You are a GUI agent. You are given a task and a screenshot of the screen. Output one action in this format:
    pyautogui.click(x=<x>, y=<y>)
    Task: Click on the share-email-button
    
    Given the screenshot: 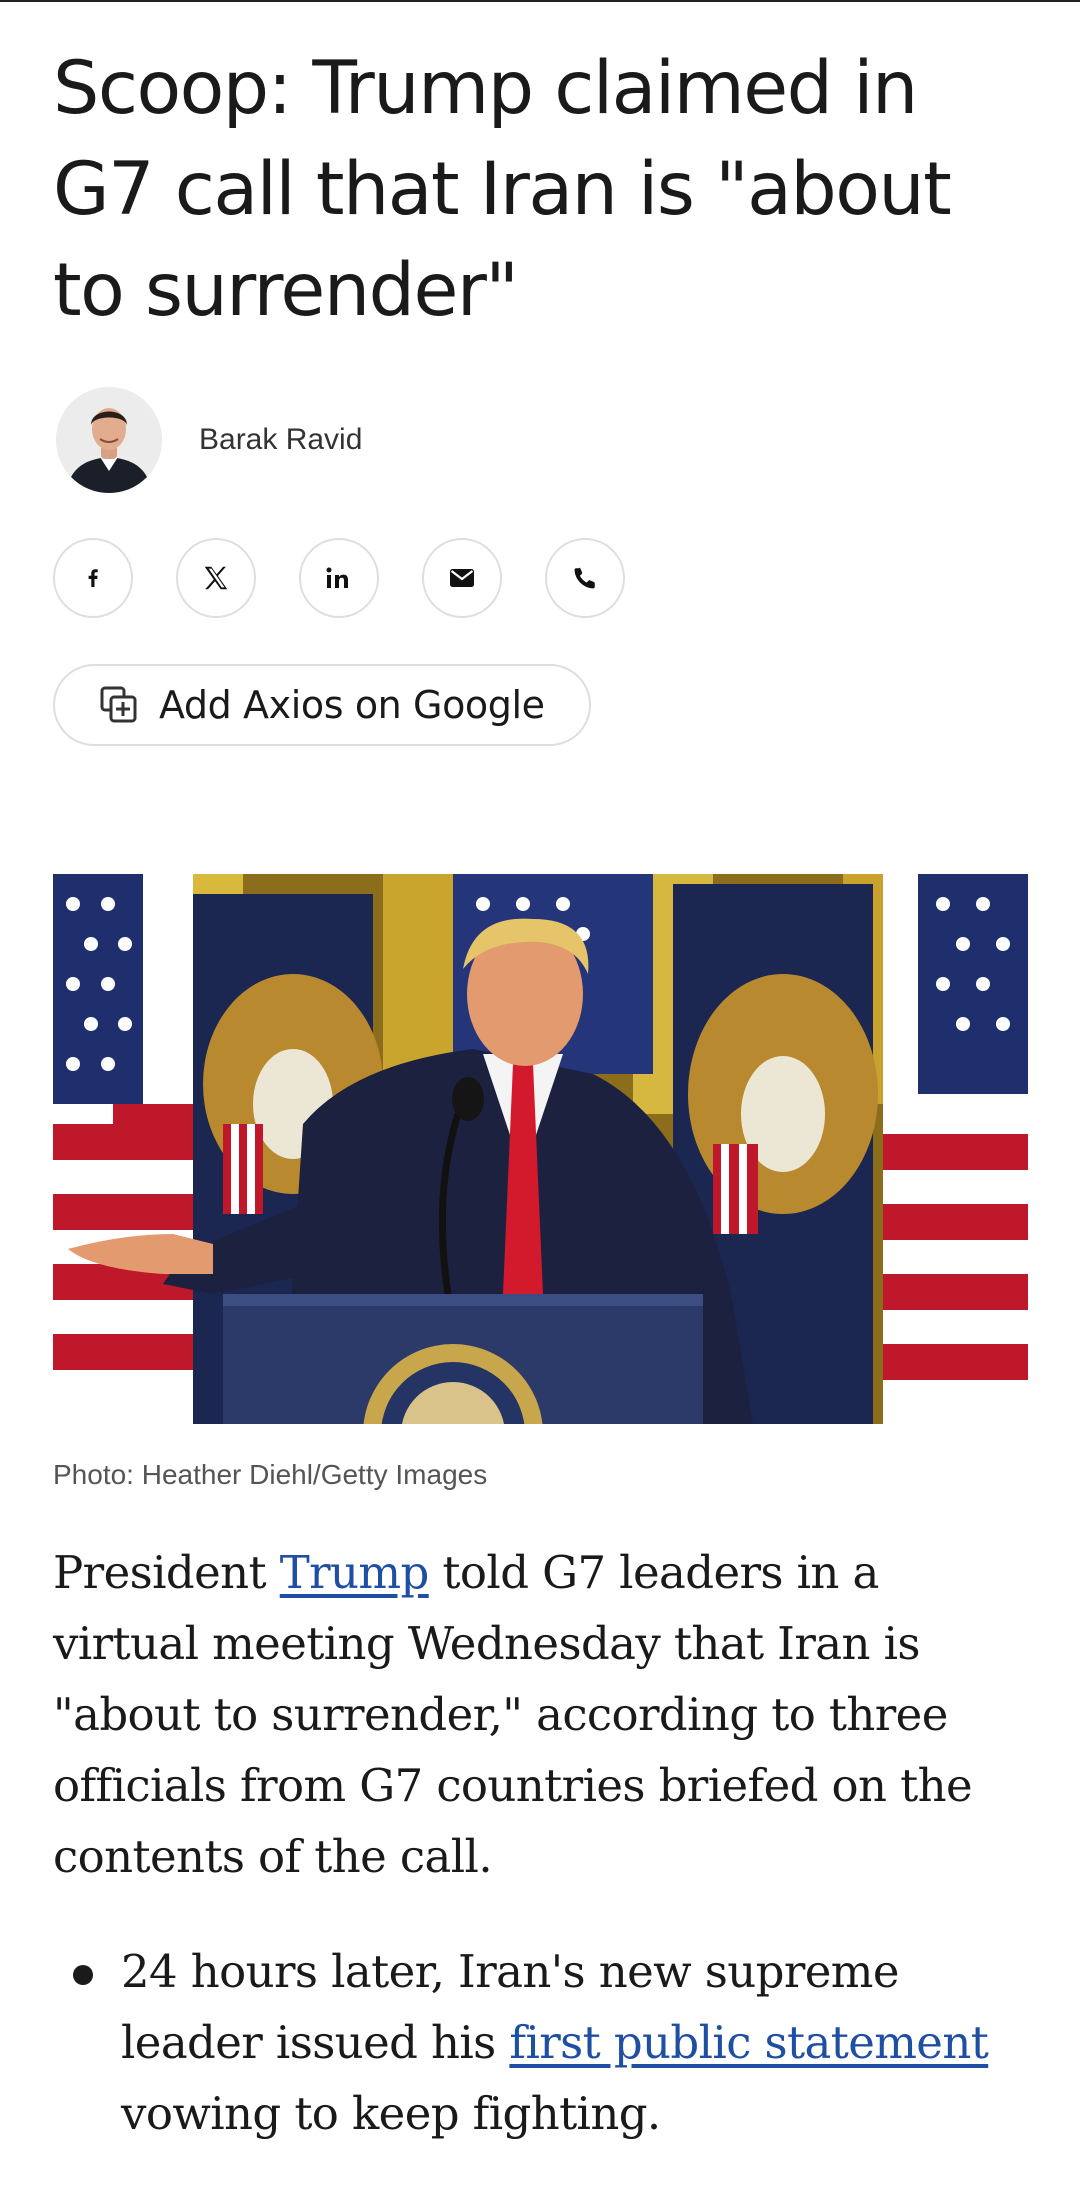 What is the action you would take?
    pyautogui.click(x=462, y=578)
    